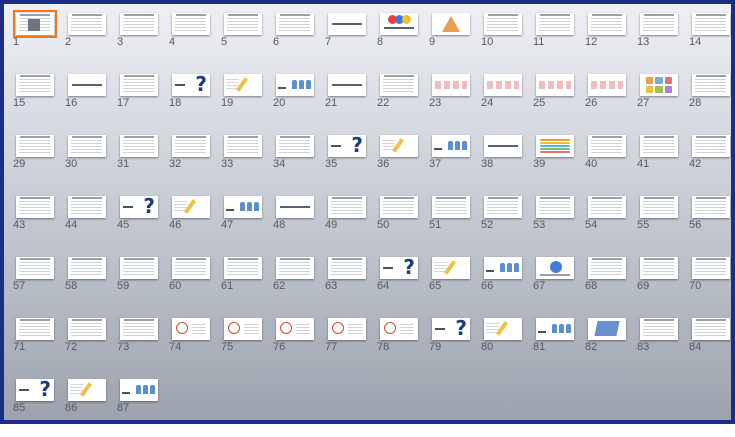 Image resolution: width=735 pixels, height=437 pixels. I want to click on slide-thumbnail: 76, so click(298, 345).